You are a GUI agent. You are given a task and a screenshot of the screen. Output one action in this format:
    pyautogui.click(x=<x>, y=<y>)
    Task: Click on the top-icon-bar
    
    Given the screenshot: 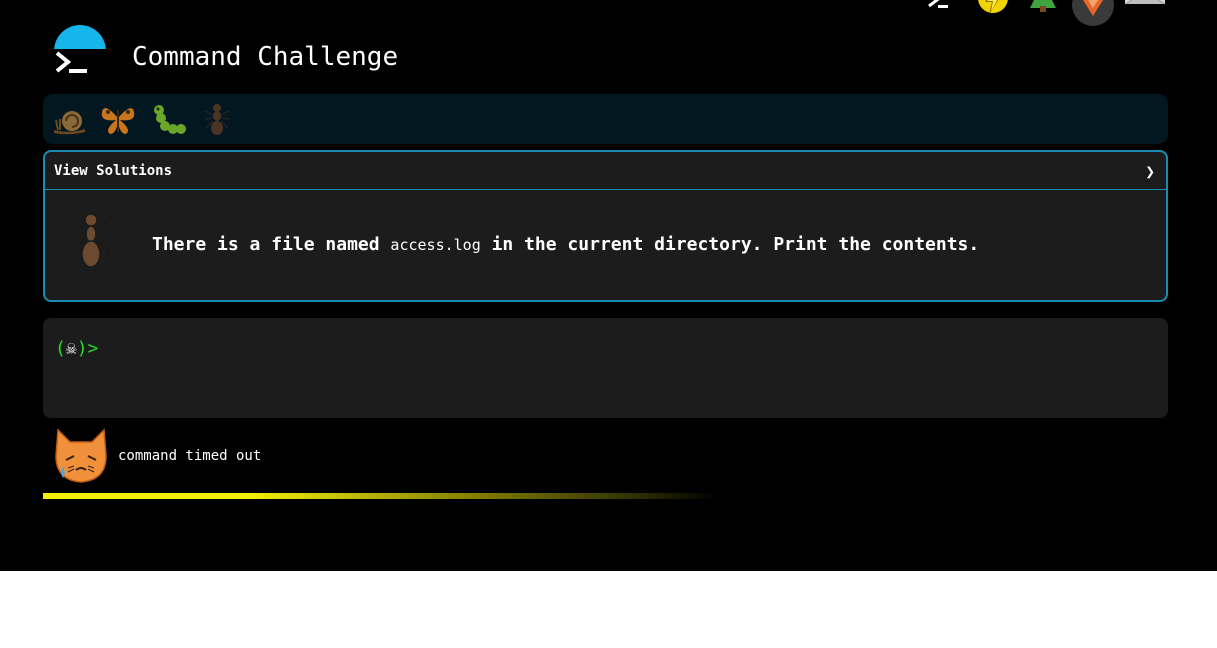 What is the action you would take?
    pyautogui.click(x=1045, y=13)
    